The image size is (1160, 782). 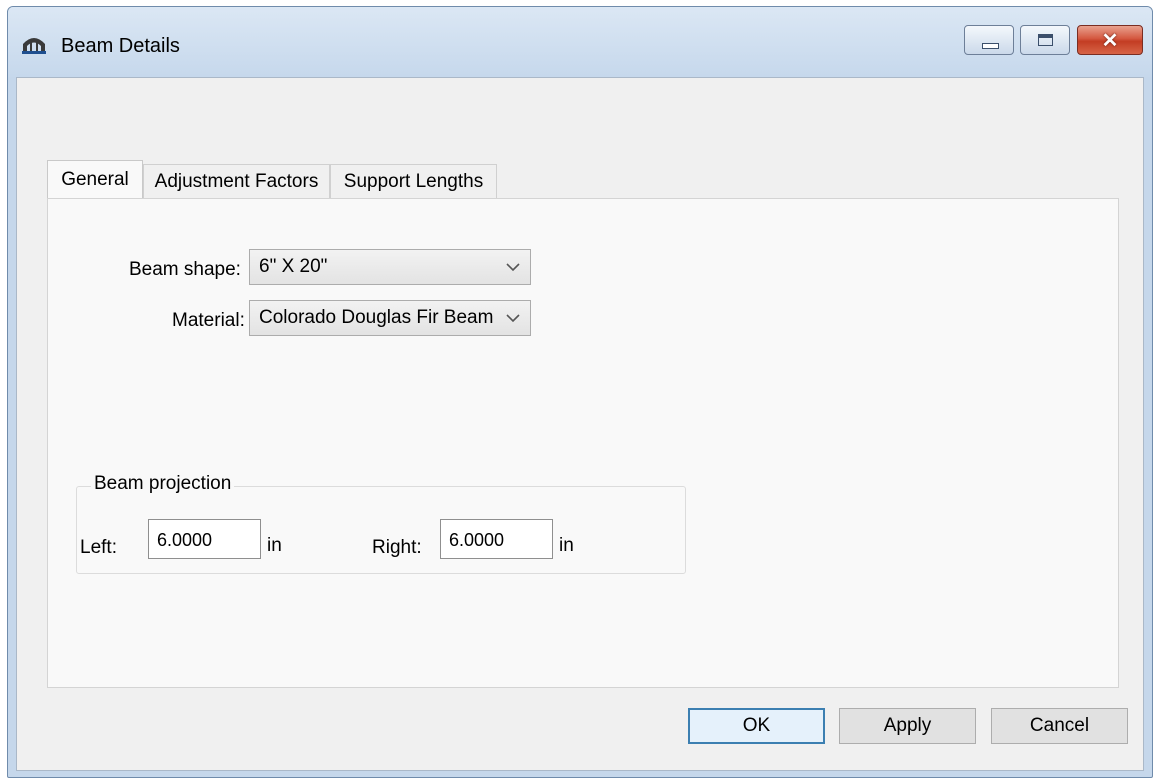 I want to click on close-button: ✕, so click(x=1110, y=40).